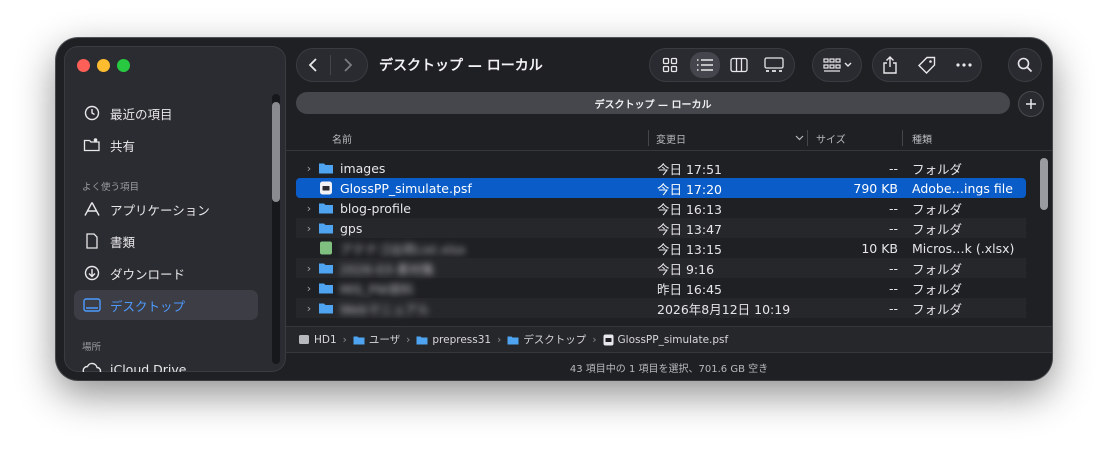  I want to click on tab-bar: デスクトップ — ローカル, so click(653, 103).